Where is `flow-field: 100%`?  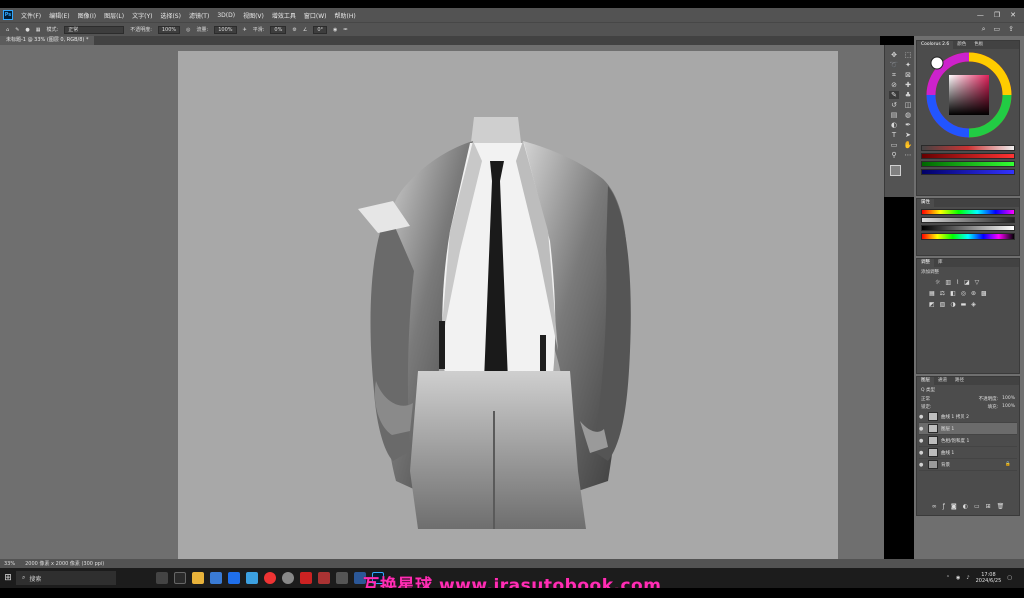 flow-field: 100% is located at coordinates (225, 29).